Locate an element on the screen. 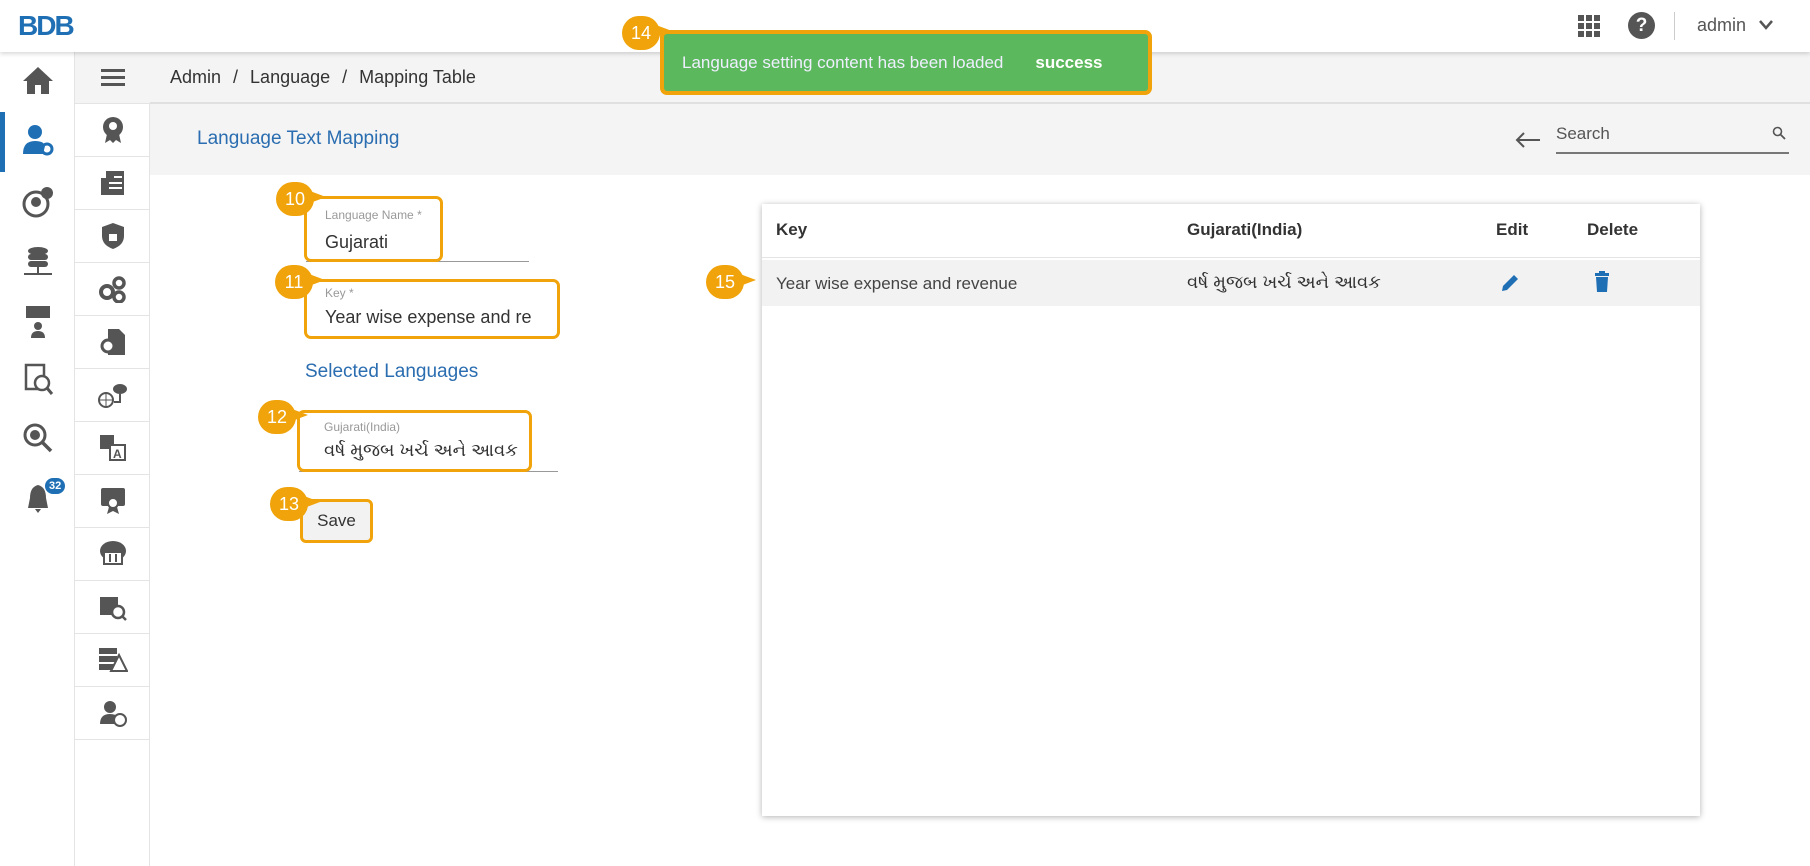 This screenshot has height=866, width=1810. submenu-schedule-search is located at coordinates (112, 607).